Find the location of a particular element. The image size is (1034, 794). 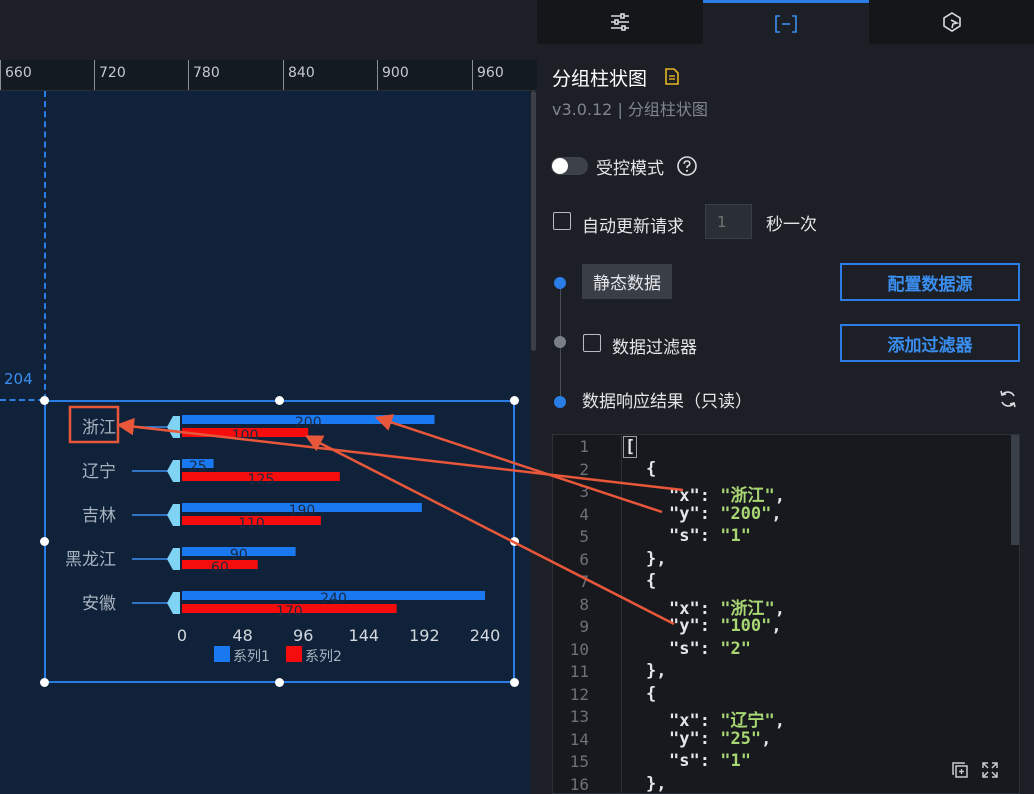

code-line: "y": "200", is located at coordinates (725, 513).